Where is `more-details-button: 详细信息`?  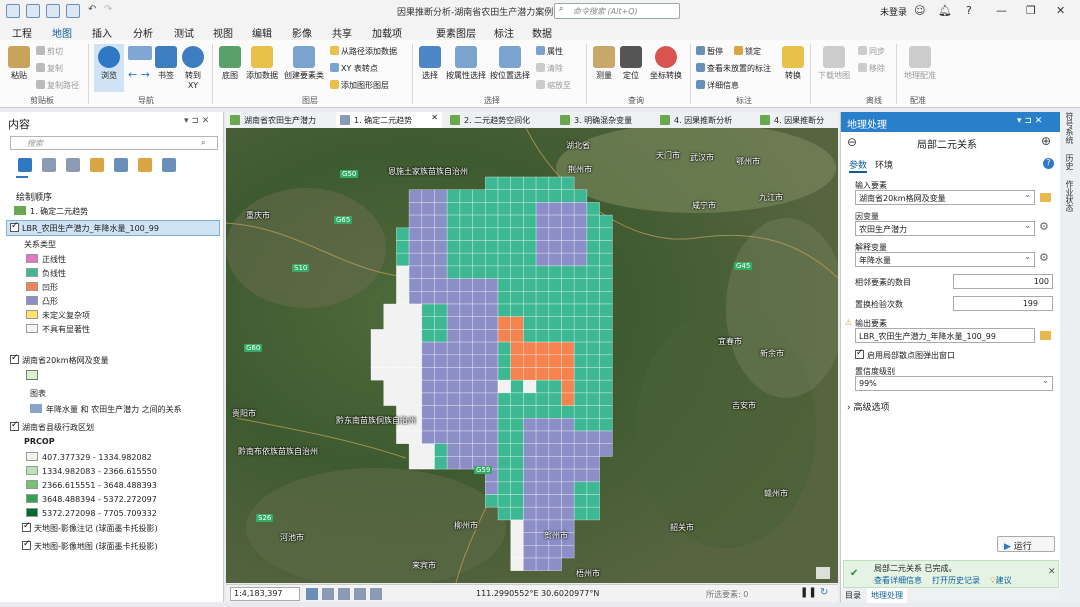
more-details-button: 详细信息 is located at coordinates (717, 85).